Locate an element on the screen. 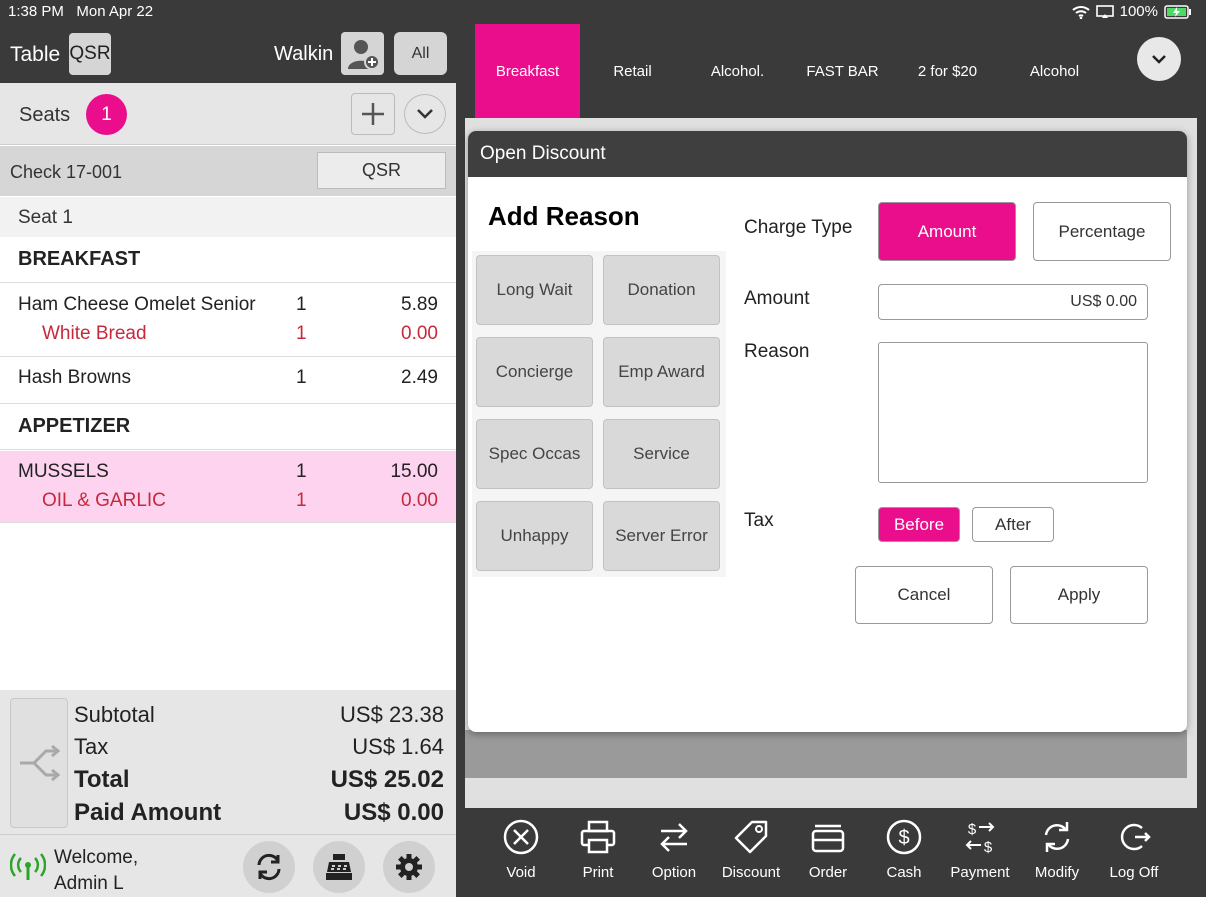  print-button: Print is located at coordinates (598, 855).